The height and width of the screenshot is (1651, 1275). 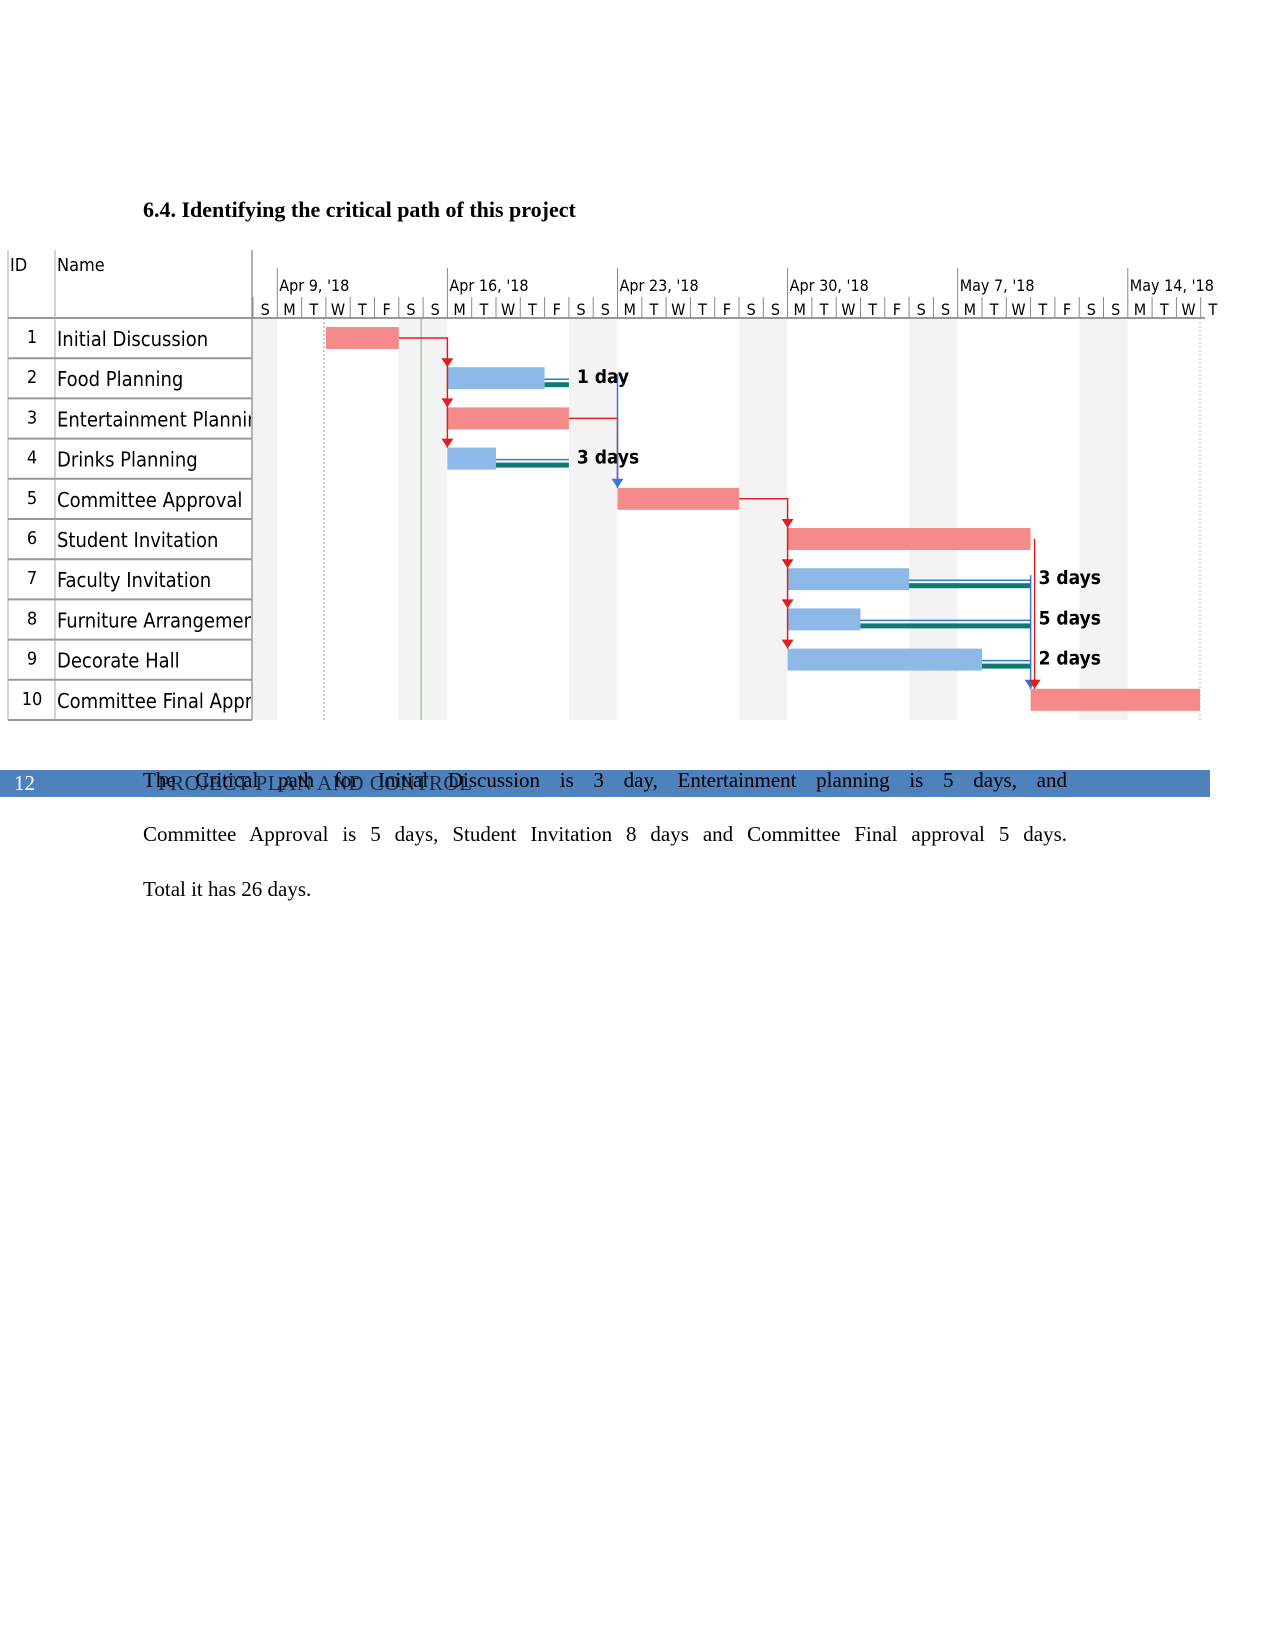 What do you see at coordinates (118, 661) in the screenshot?
I see `task-name: Decorate Hall` at bounding box center [118, 661].